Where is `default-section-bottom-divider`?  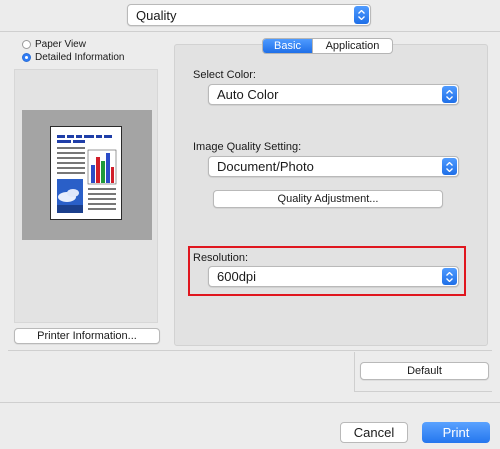 default-section-bottom-divider is located at coordinates (423, 391).